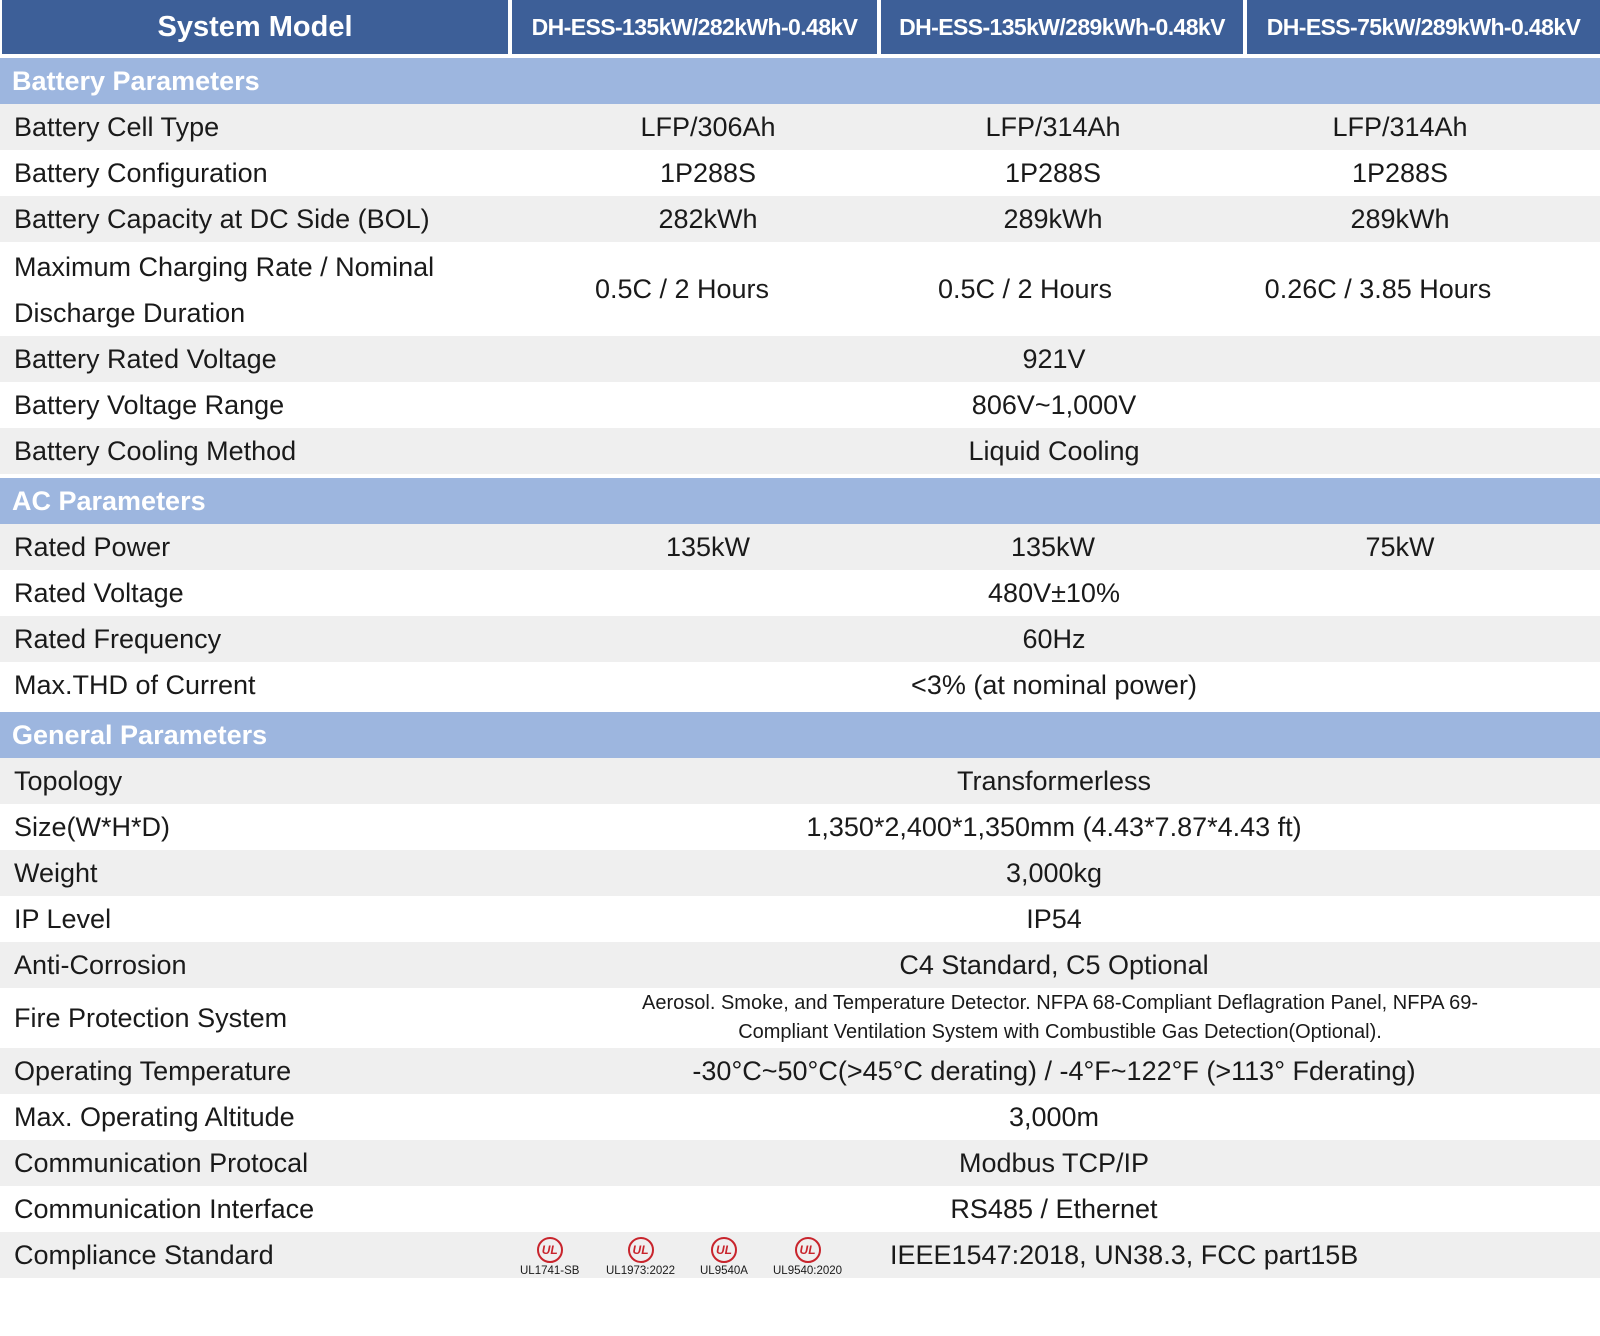 This screenshot has width=1600, height=1336. What do you see at coordinates (1423, 27) in the screenshot?
I see `model-column-3-header: DH-ESS-75kW/289kWh-0.48kV` at bounding box center [1423, 27].